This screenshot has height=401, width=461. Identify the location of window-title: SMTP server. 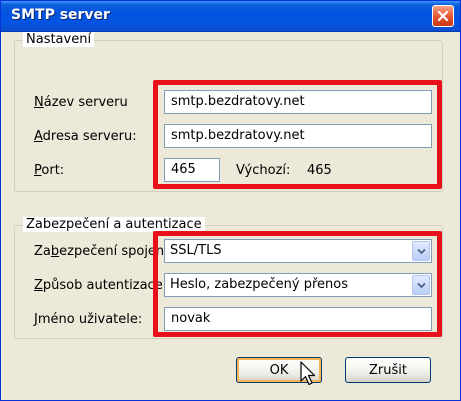
(60, 15).